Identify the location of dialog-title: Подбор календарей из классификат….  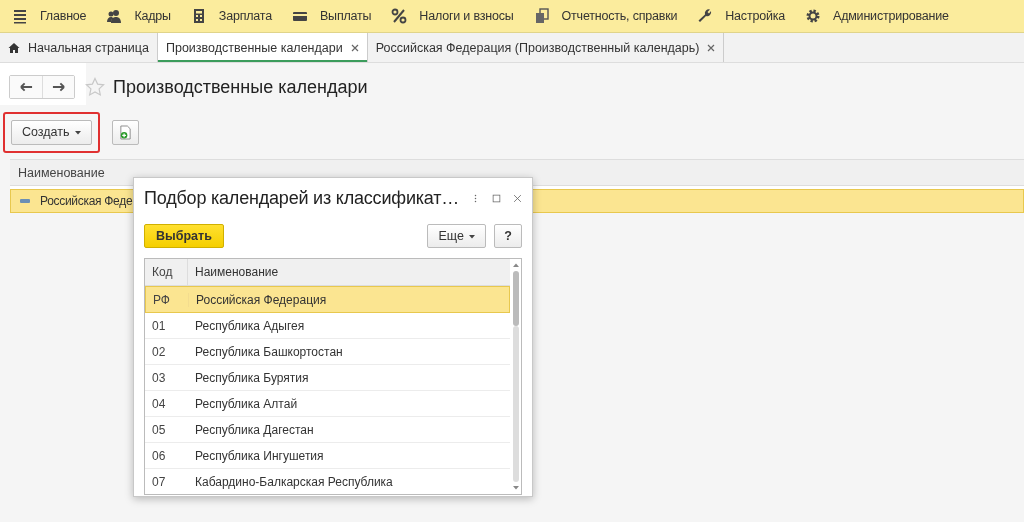
(302, 198).